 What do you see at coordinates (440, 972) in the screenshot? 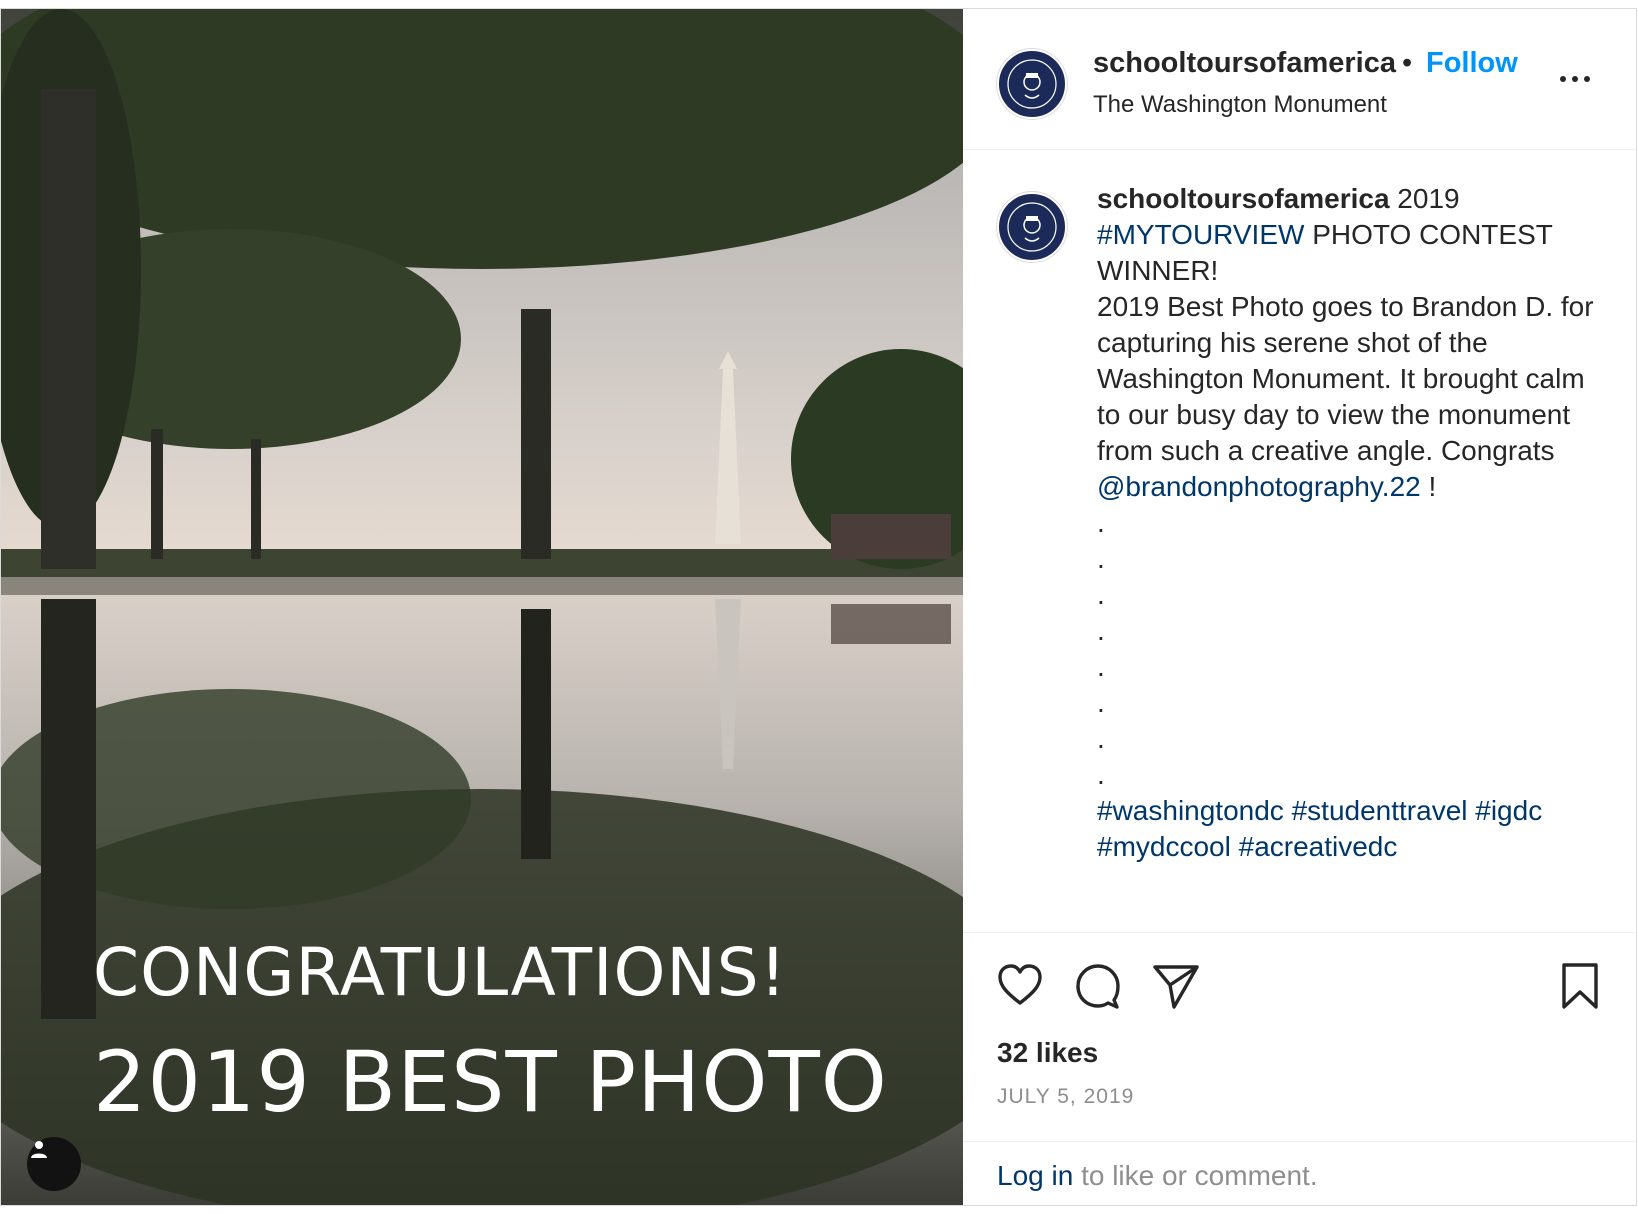
I see `photo-overlay-congratulations: CONGRATULATIONS!` at bounding box center [440, 972].